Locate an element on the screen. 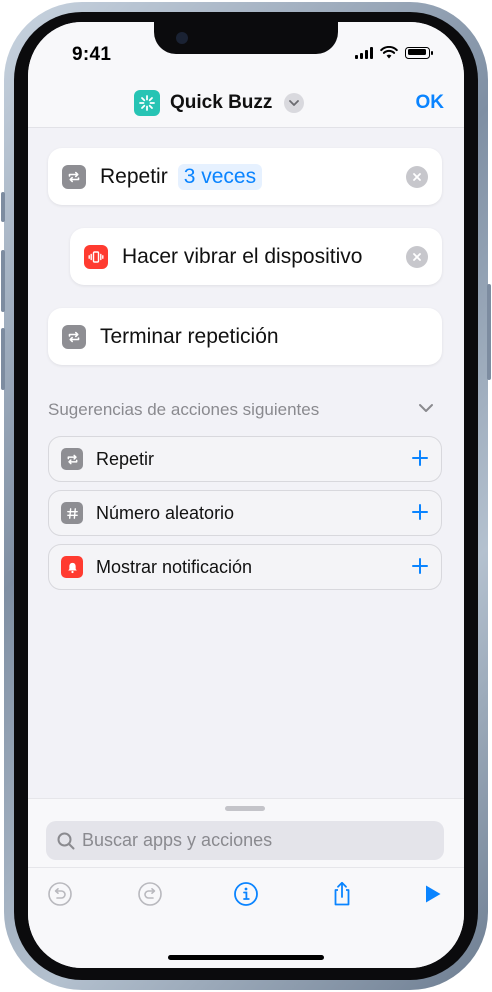  status-icons is located at coordinates (394, 52).